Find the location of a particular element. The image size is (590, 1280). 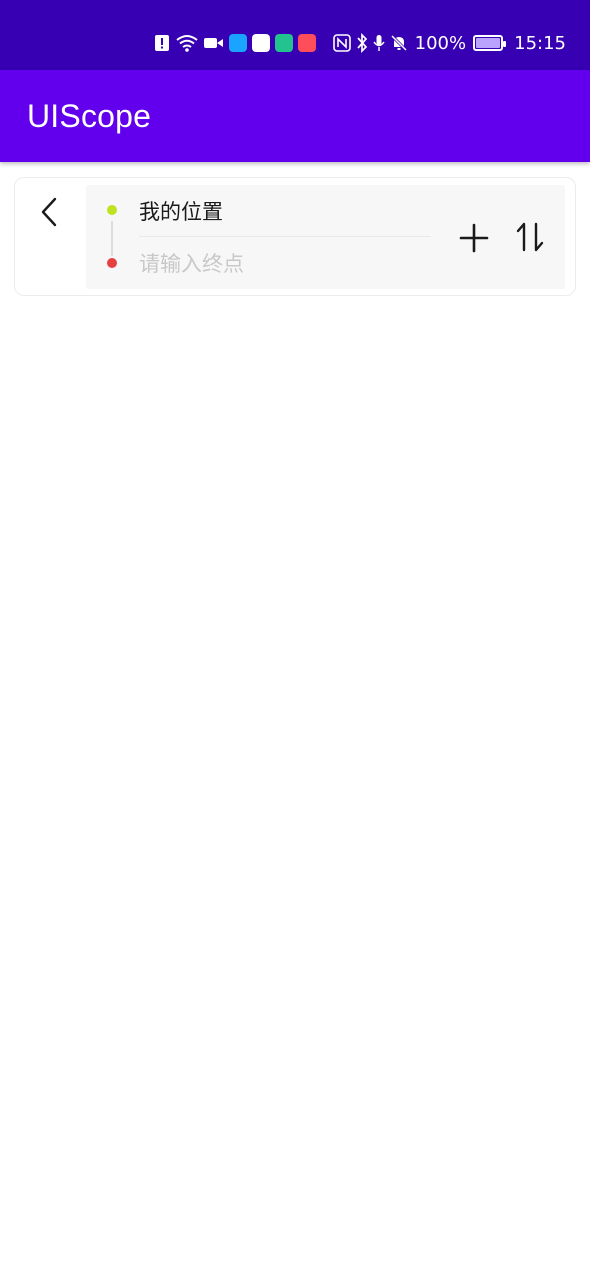

swap-icon is located at coordinates (530, 237).